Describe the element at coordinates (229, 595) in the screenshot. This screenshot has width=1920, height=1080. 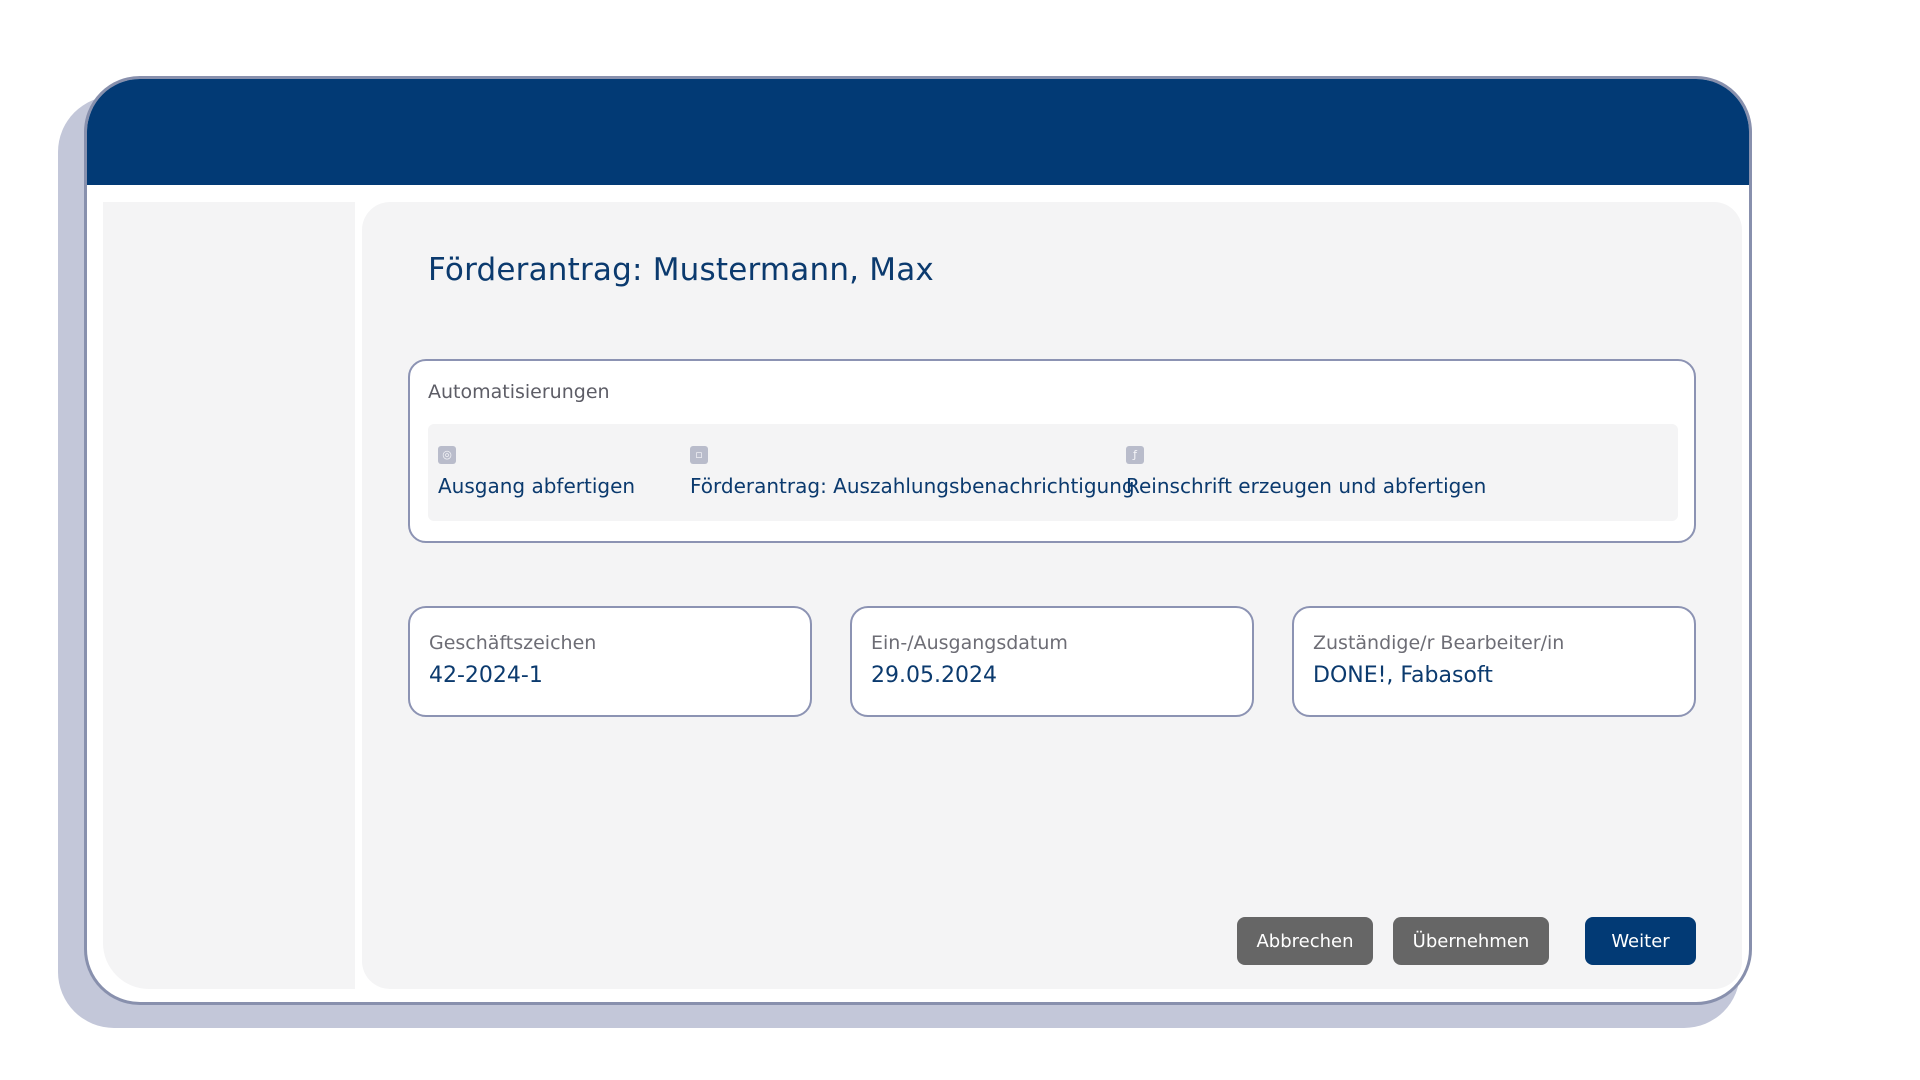
I see `sidebar` at that location.